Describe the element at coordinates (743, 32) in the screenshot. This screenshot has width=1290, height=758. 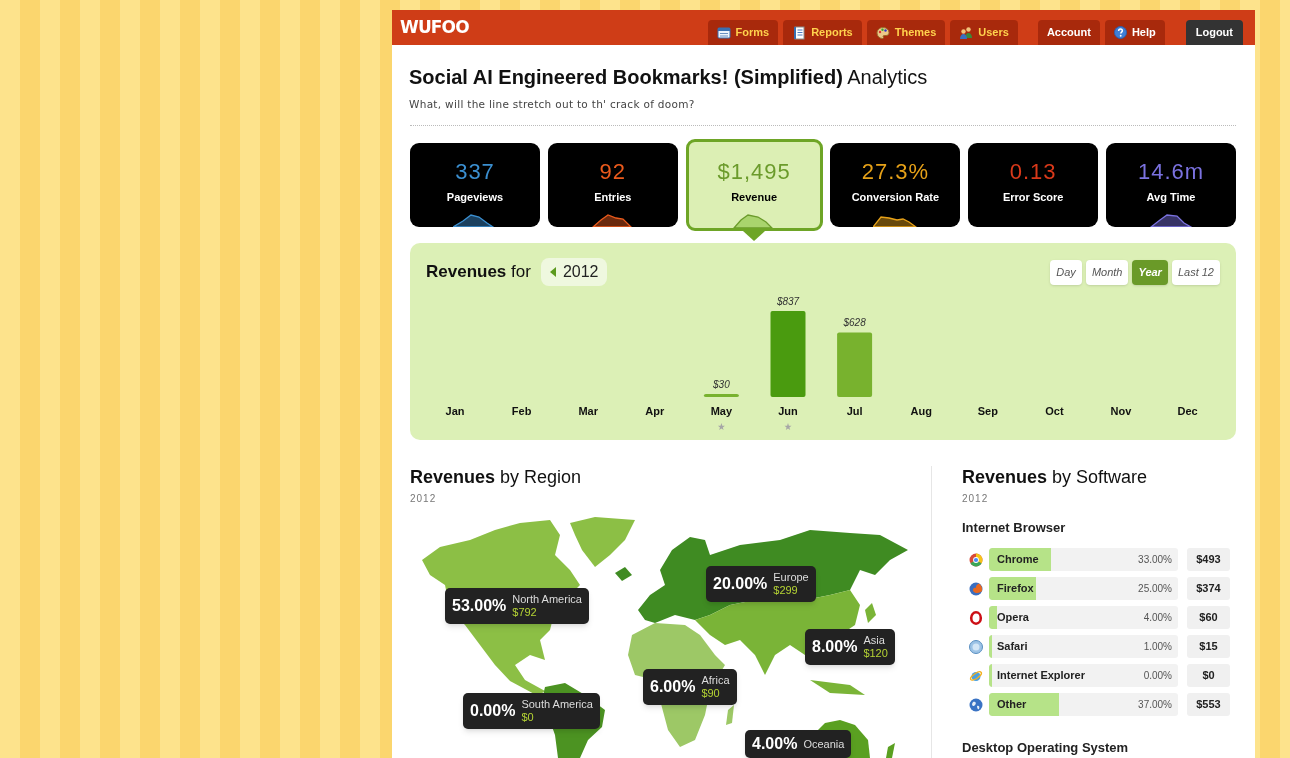
I see `nav-tab: Forms` at that location.